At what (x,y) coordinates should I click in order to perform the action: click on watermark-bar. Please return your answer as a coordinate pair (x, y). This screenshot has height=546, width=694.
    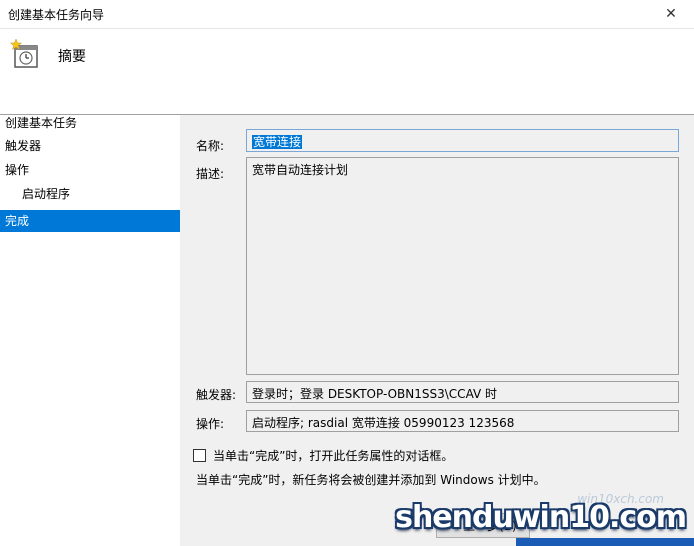
    Looking at the image, I should click on (605, 542).